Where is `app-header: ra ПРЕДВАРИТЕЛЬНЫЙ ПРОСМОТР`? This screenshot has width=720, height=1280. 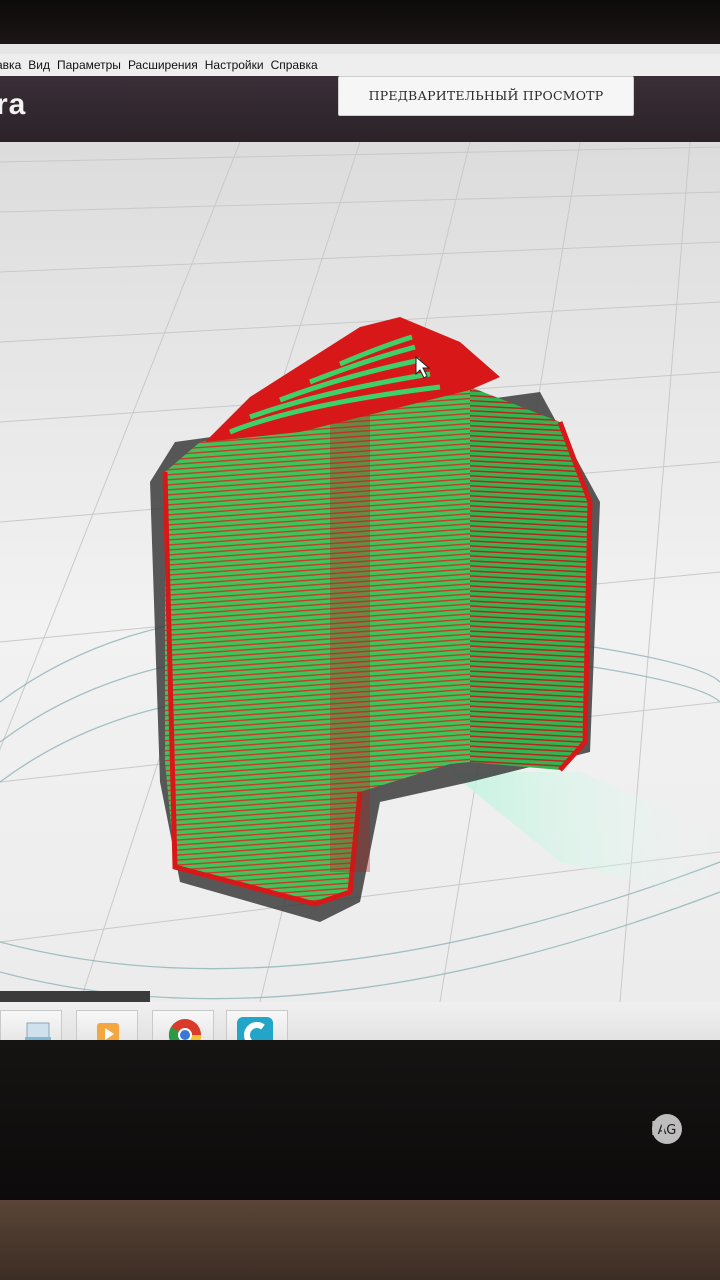 app-header: ra ПРЕДВАРИТЕЛЬНЫЙ ПРОСМОТР is located at coordinates (360, 109).